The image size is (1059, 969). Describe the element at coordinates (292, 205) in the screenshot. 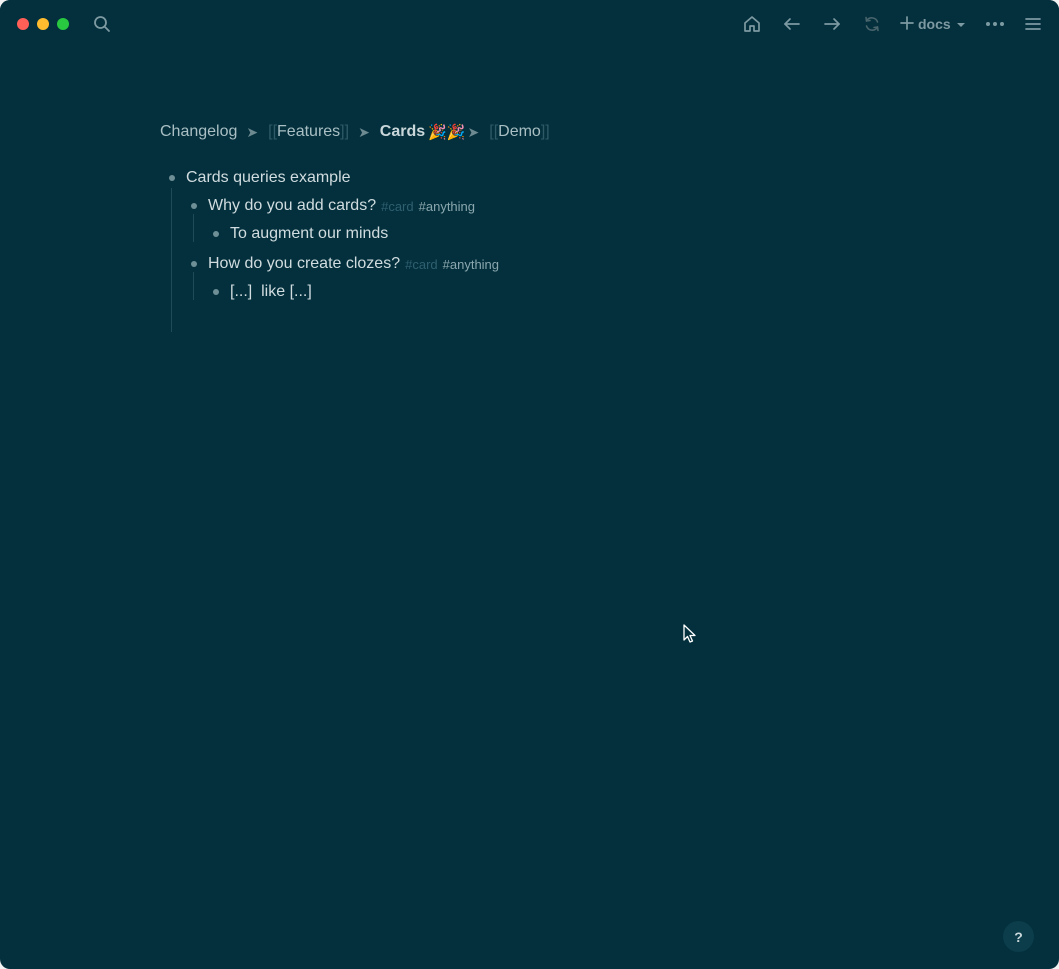

I see `block-text: Why do you add cards?` at that location.